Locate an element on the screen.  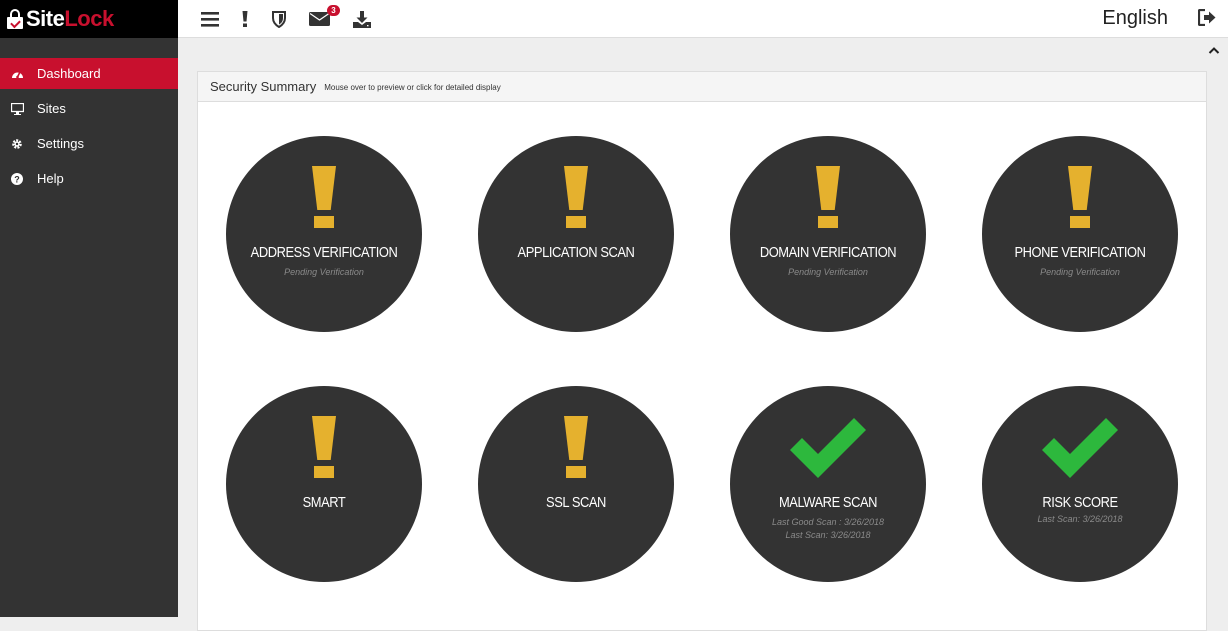
sitelock-logo: SiteLock is located at coordinates (89, 19).